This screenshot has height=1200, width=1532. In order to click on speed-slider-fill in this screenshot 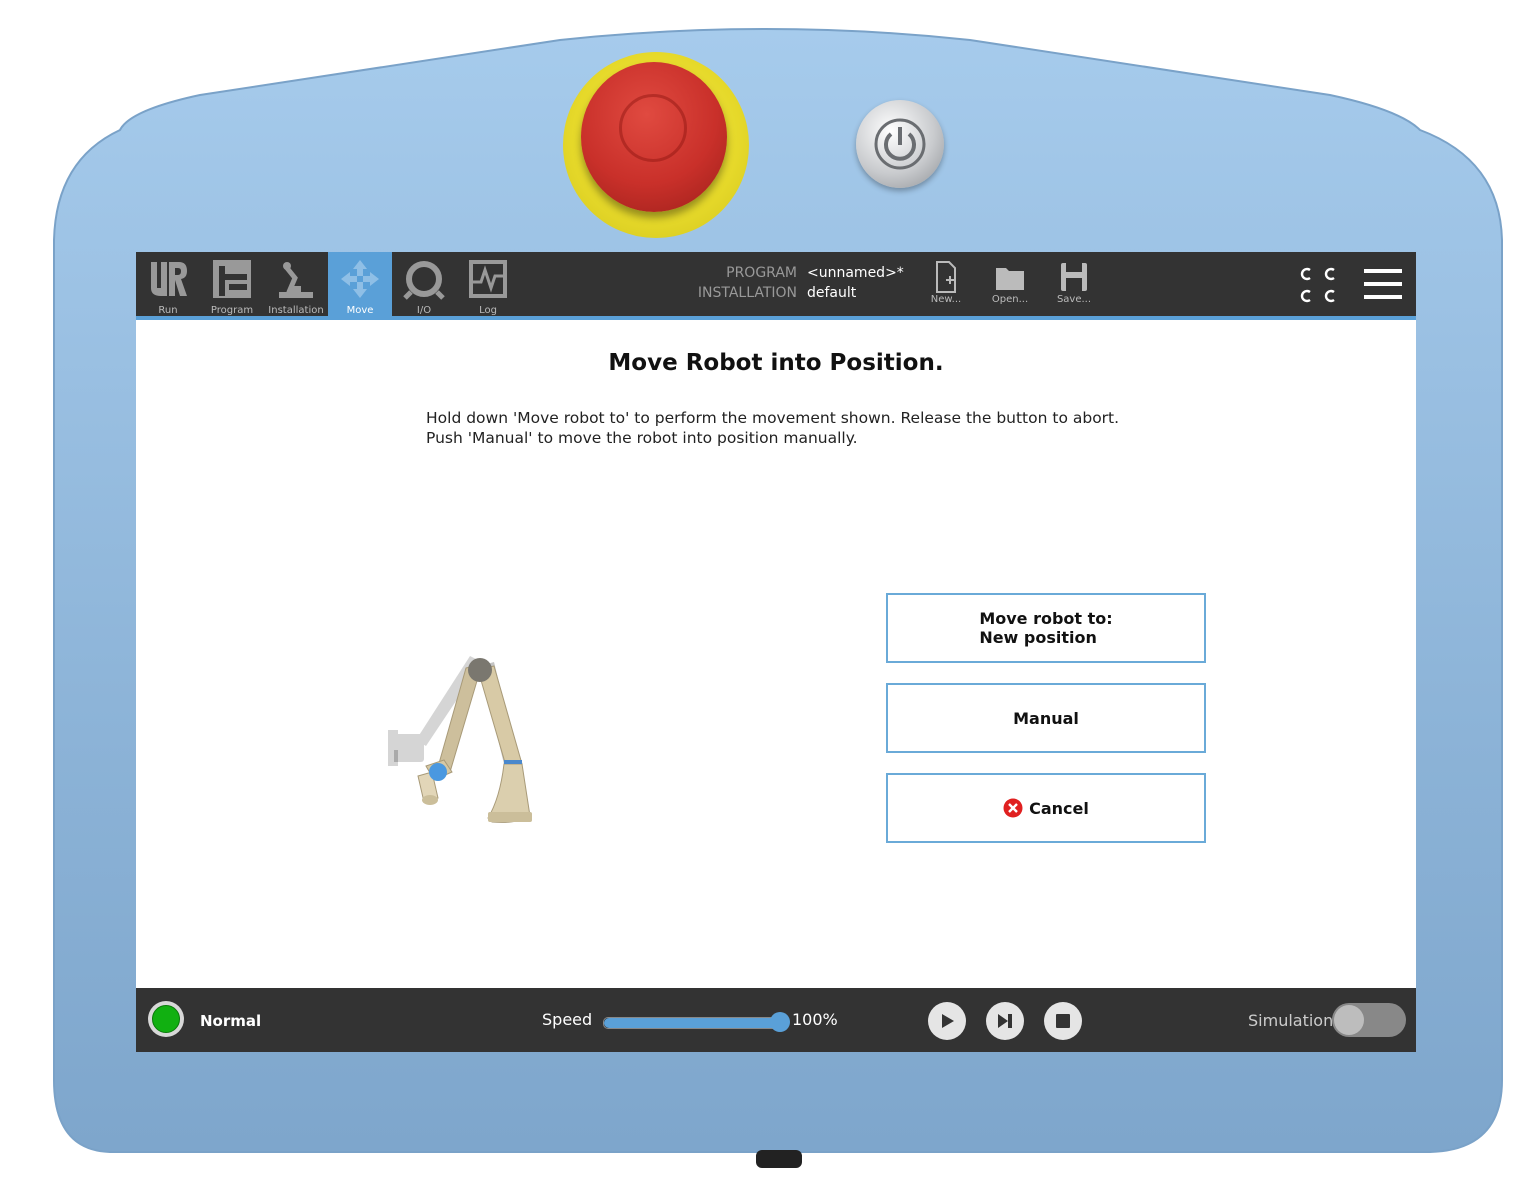, I will do `click(692, 1023)`.